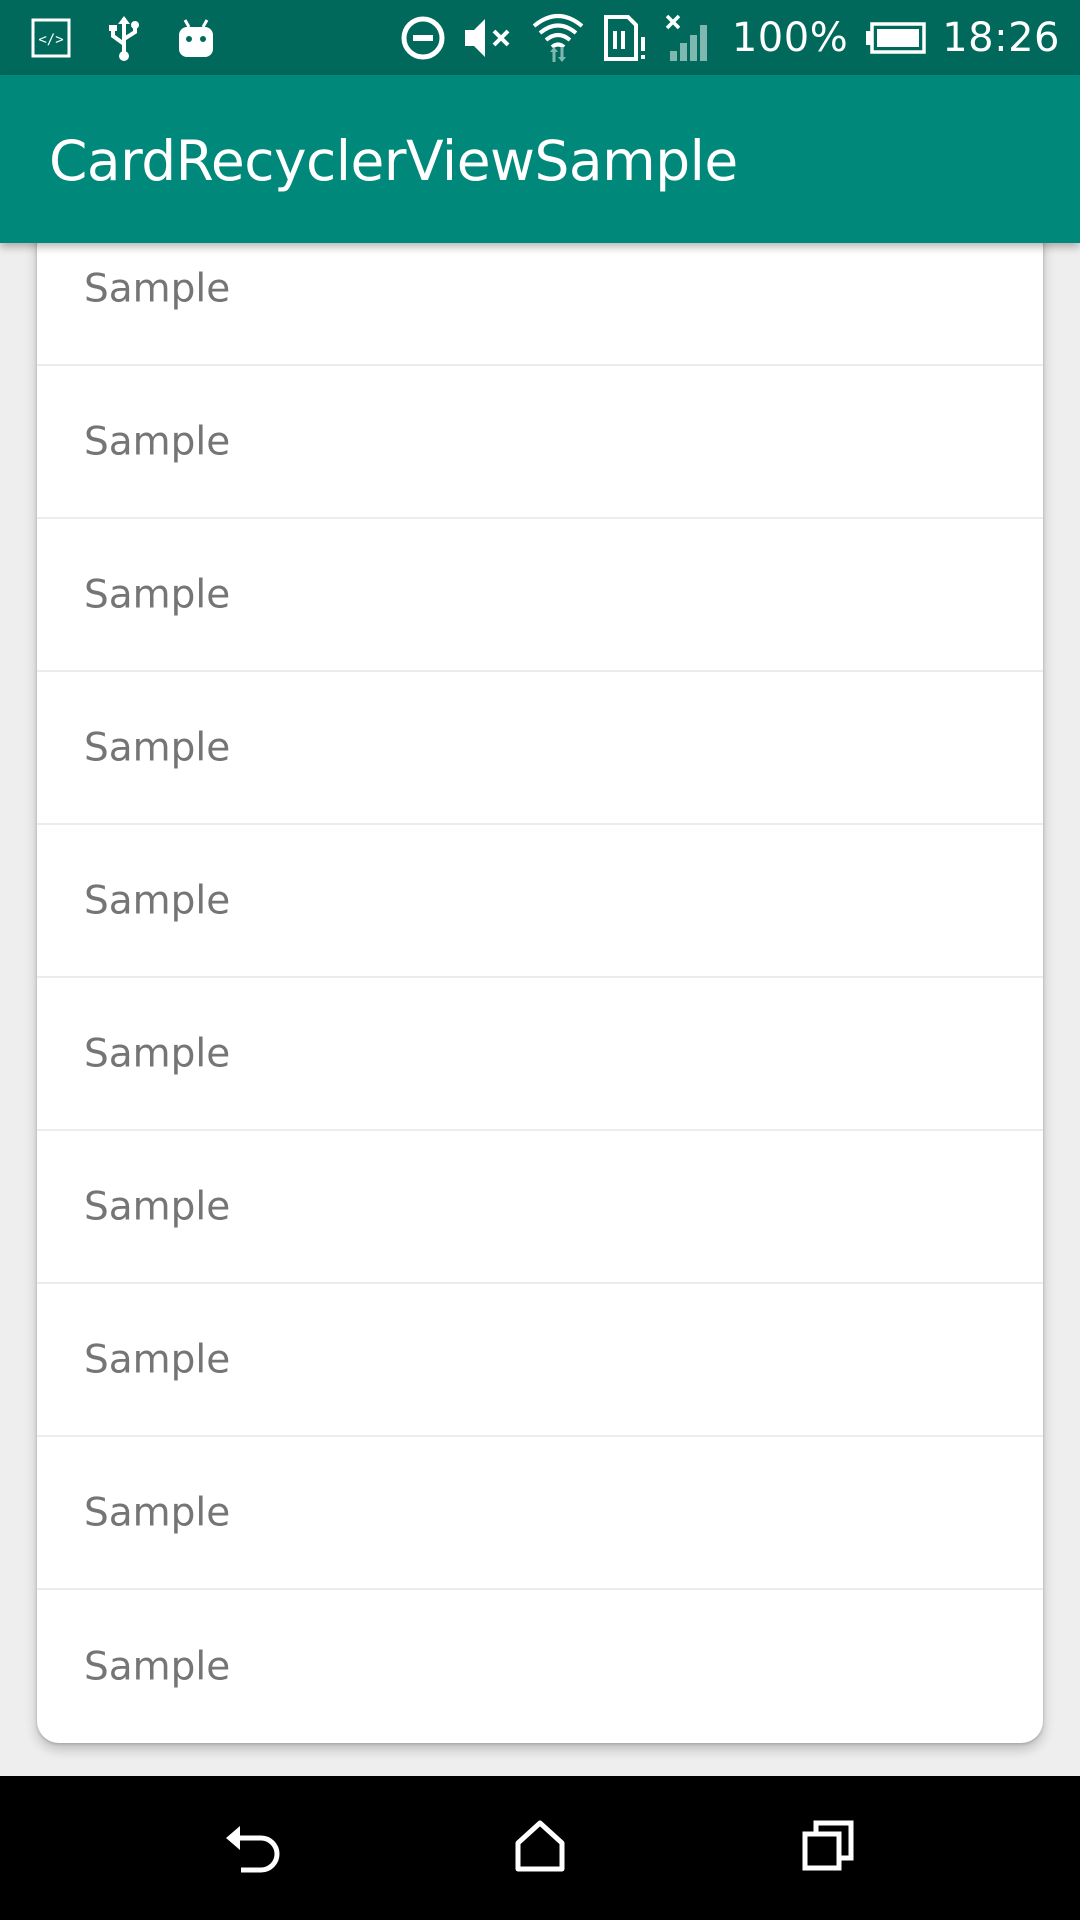  I want to click on recents-button, so click(828, 1848).